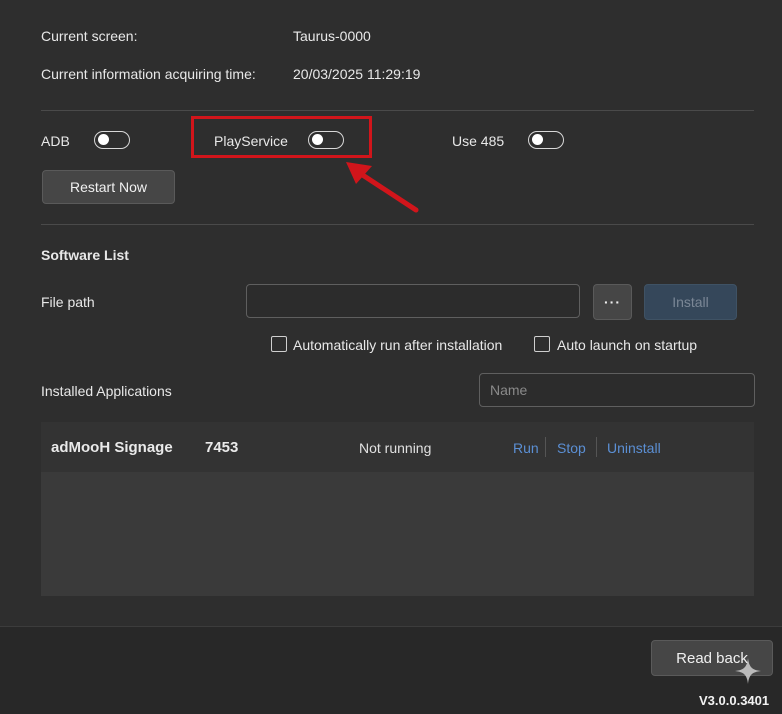  Describe the element at coordinates (103, 139) in the screenshot. I see `adb-toggle-knob` at that location.